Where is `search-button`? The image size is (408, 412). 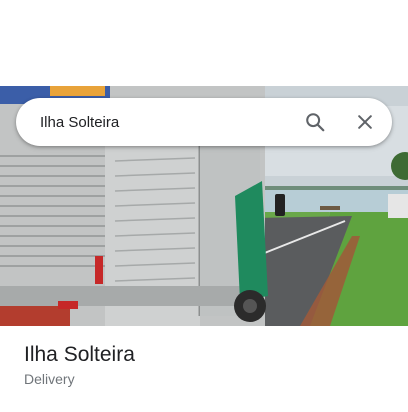
search-button is located at coordinates (315, 122).